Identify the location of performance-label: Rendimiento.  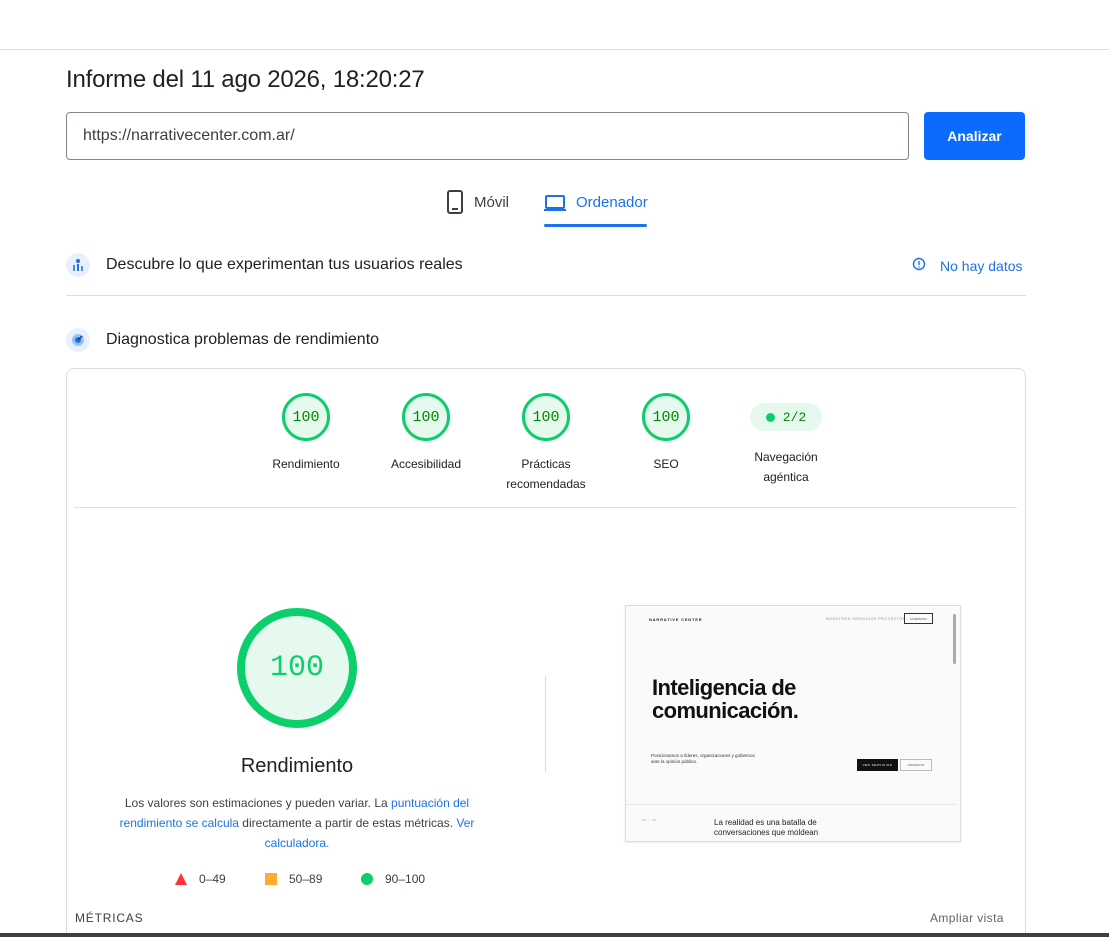
(297, 766).